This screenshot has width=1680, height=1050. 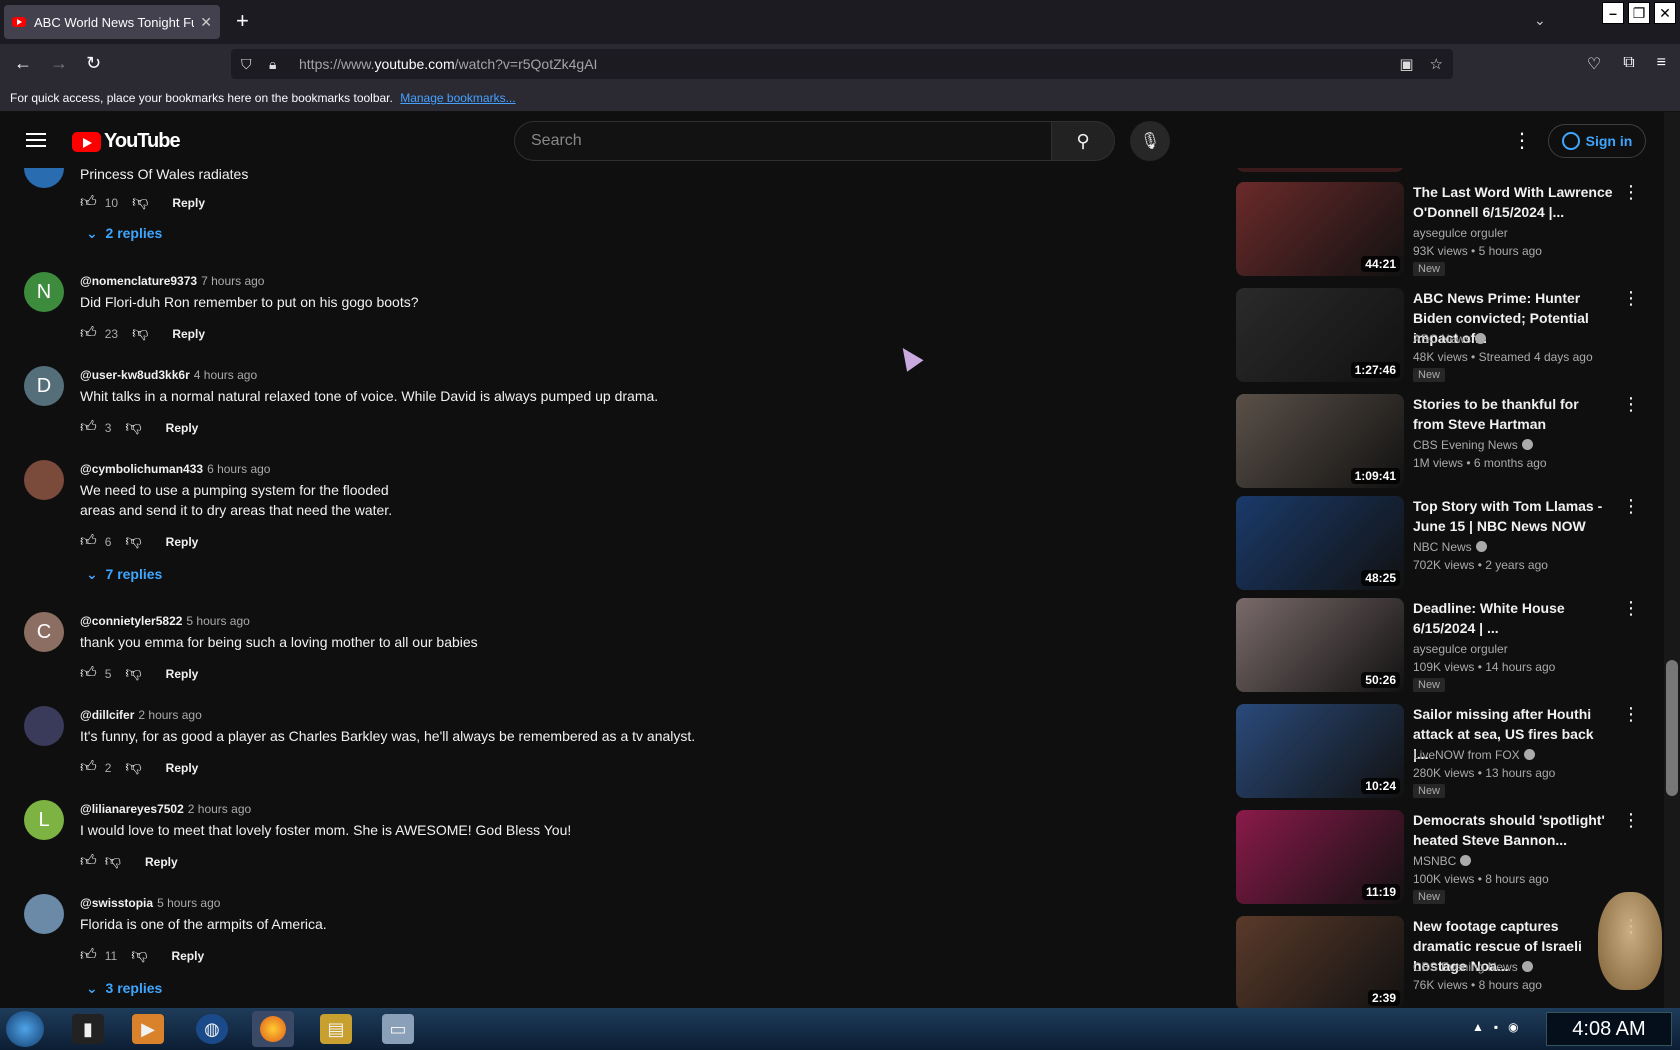 What do you see at coordinates (1450, 339) in the screenshot?
I see `video-channel: ABC News` at bounding box center [1450, 339].